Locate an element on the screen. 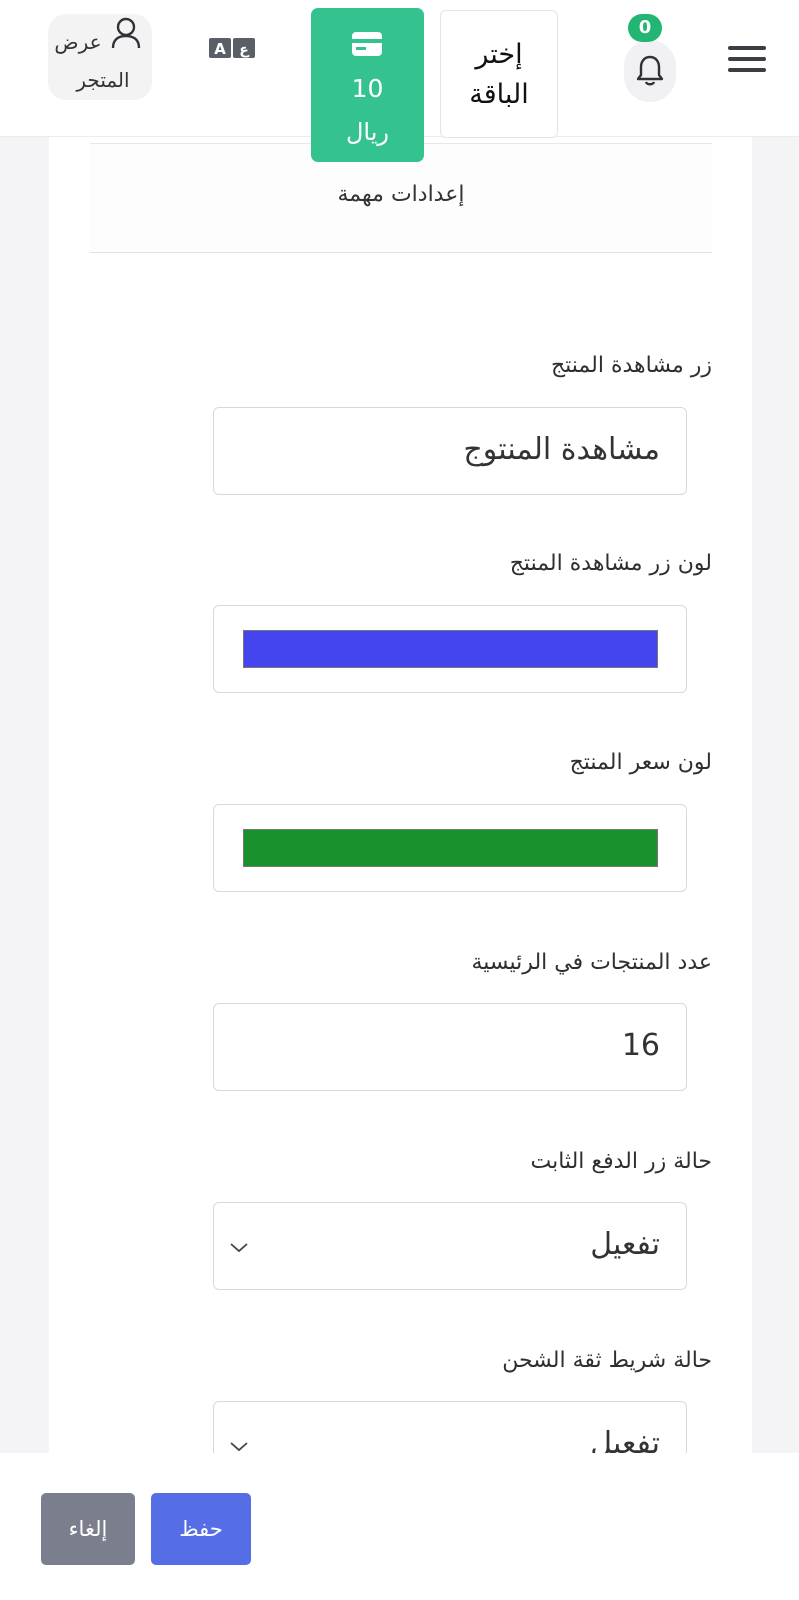 The image size is (799, 1600). balance-amount: 10 is located at coordinates (367, 88).